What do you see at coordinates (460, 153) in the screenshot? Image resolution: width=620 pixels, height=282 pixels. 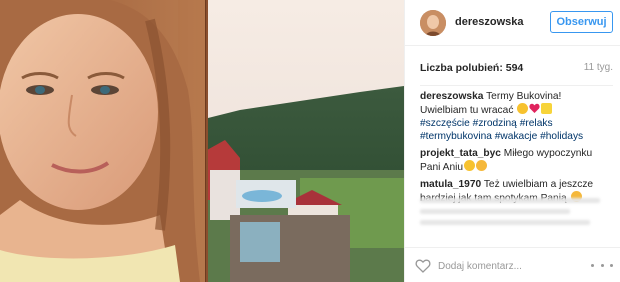 I see `comment-username: projekt_tata_byc` at bounding box center [460, 153].